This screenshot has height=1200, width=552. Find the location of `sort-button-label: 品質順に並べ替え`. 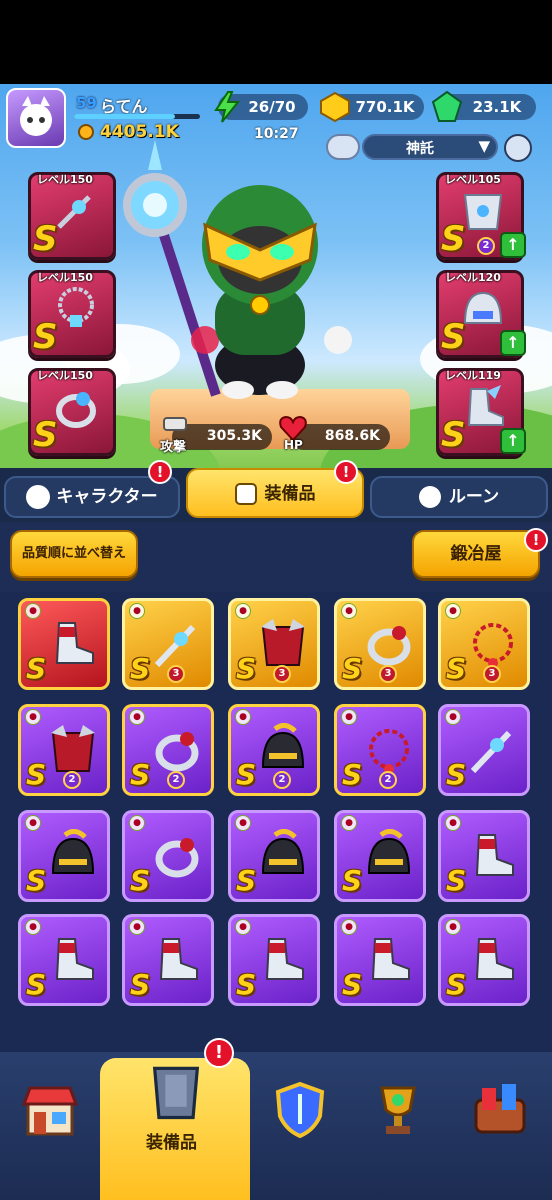

sort-button-label: 品質順に並べ替え is located at coordinates (73, 553).